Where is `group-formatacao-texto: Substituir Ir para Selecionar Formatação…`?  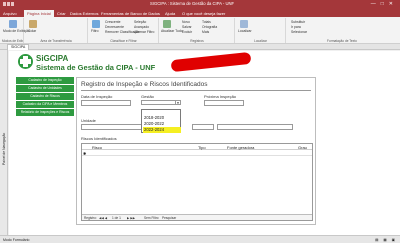 group-formatacao-texto: Substituir Ir para Selecionar Formatação… is located at coordinates (342, 30).